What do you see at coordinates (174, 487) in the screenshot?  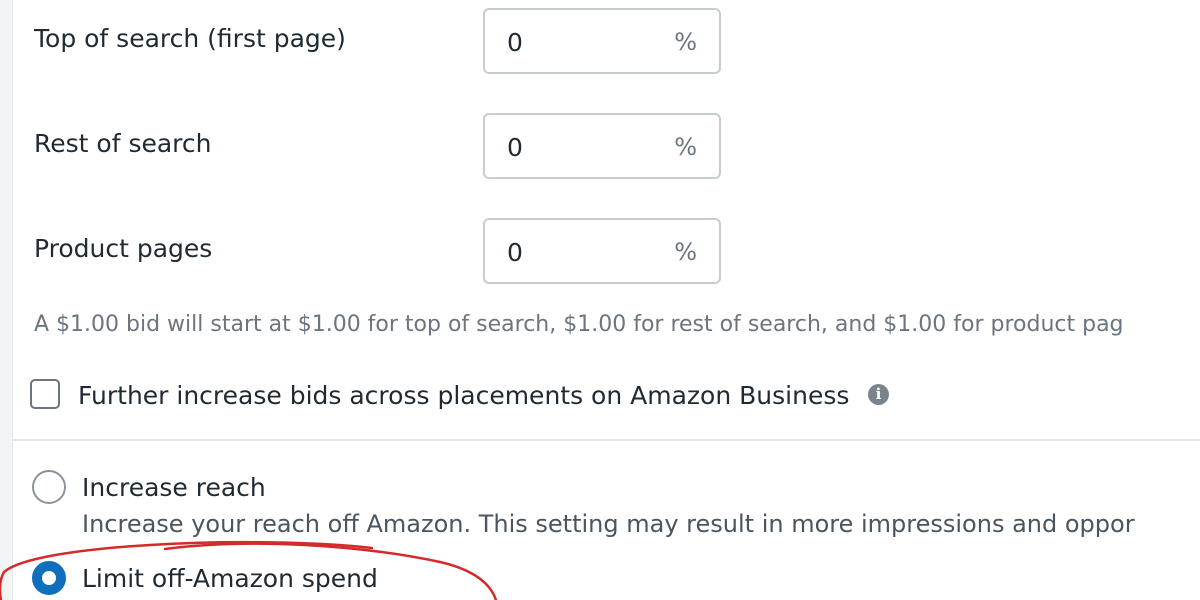 I see `increase-reach-label: Increase reach` at bounding box center [174, 487].